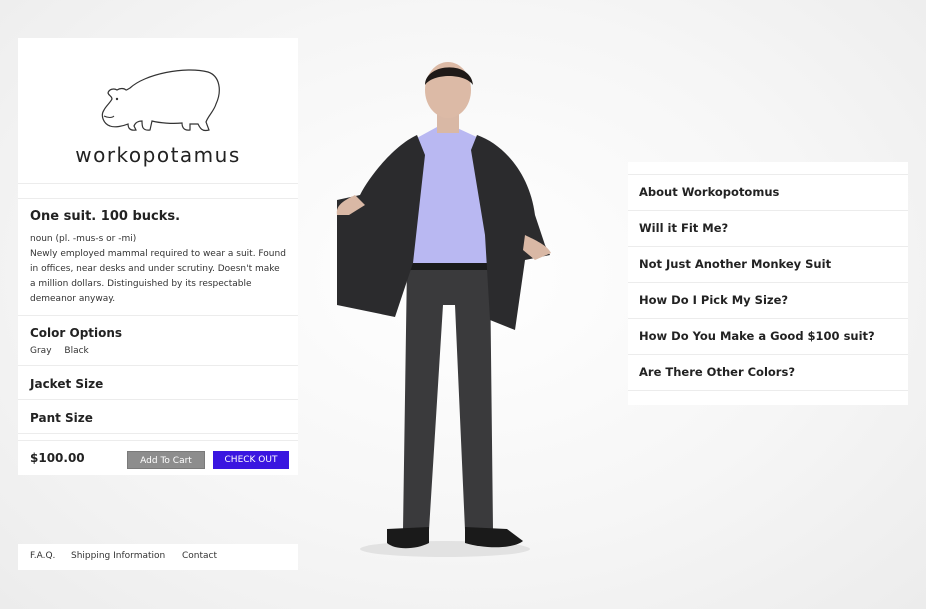 The width and height of the screenshot is (926, 609). I want to click on faq-item-fit: Will it Fit Me?, so click(768, 229).